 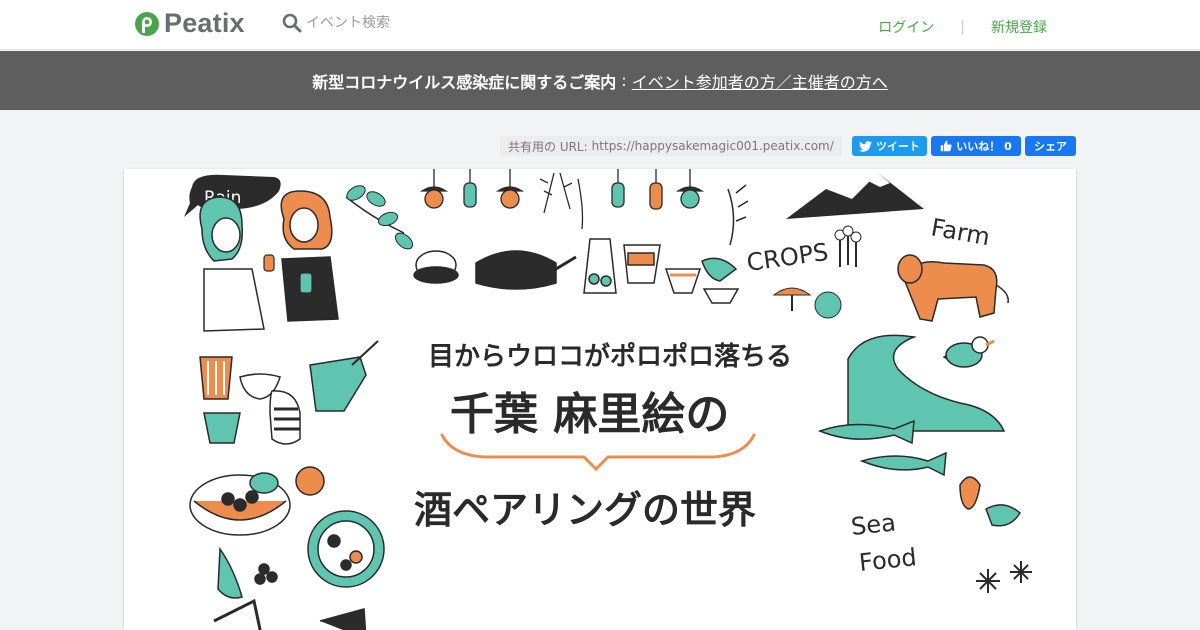 I want to click on food-basket-and-plate, so click(x=287, y=548).